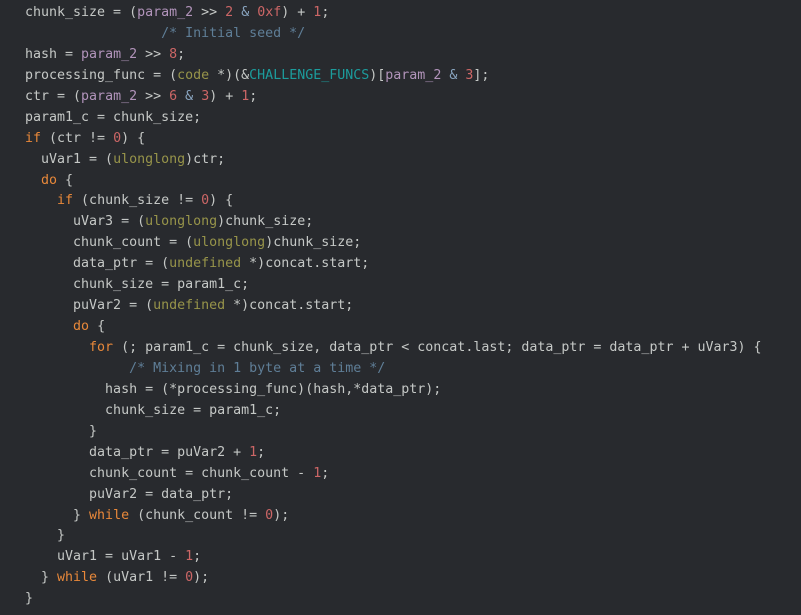  I want to click on code-line: data_ptr = puVar2 + 1;, so click(413, 453).